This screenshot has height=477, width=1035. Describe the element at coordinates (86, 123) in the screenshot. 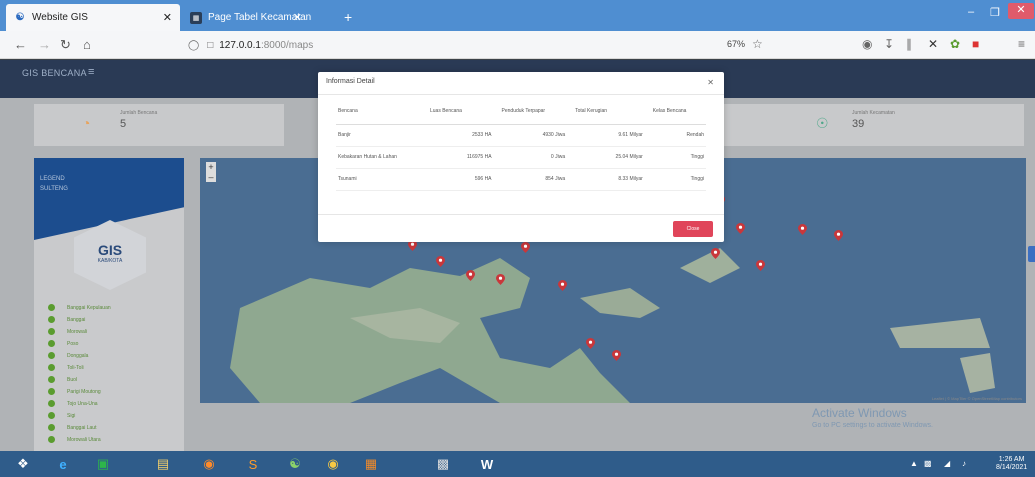

I see `clock-chart-icon: ◔` at that location.